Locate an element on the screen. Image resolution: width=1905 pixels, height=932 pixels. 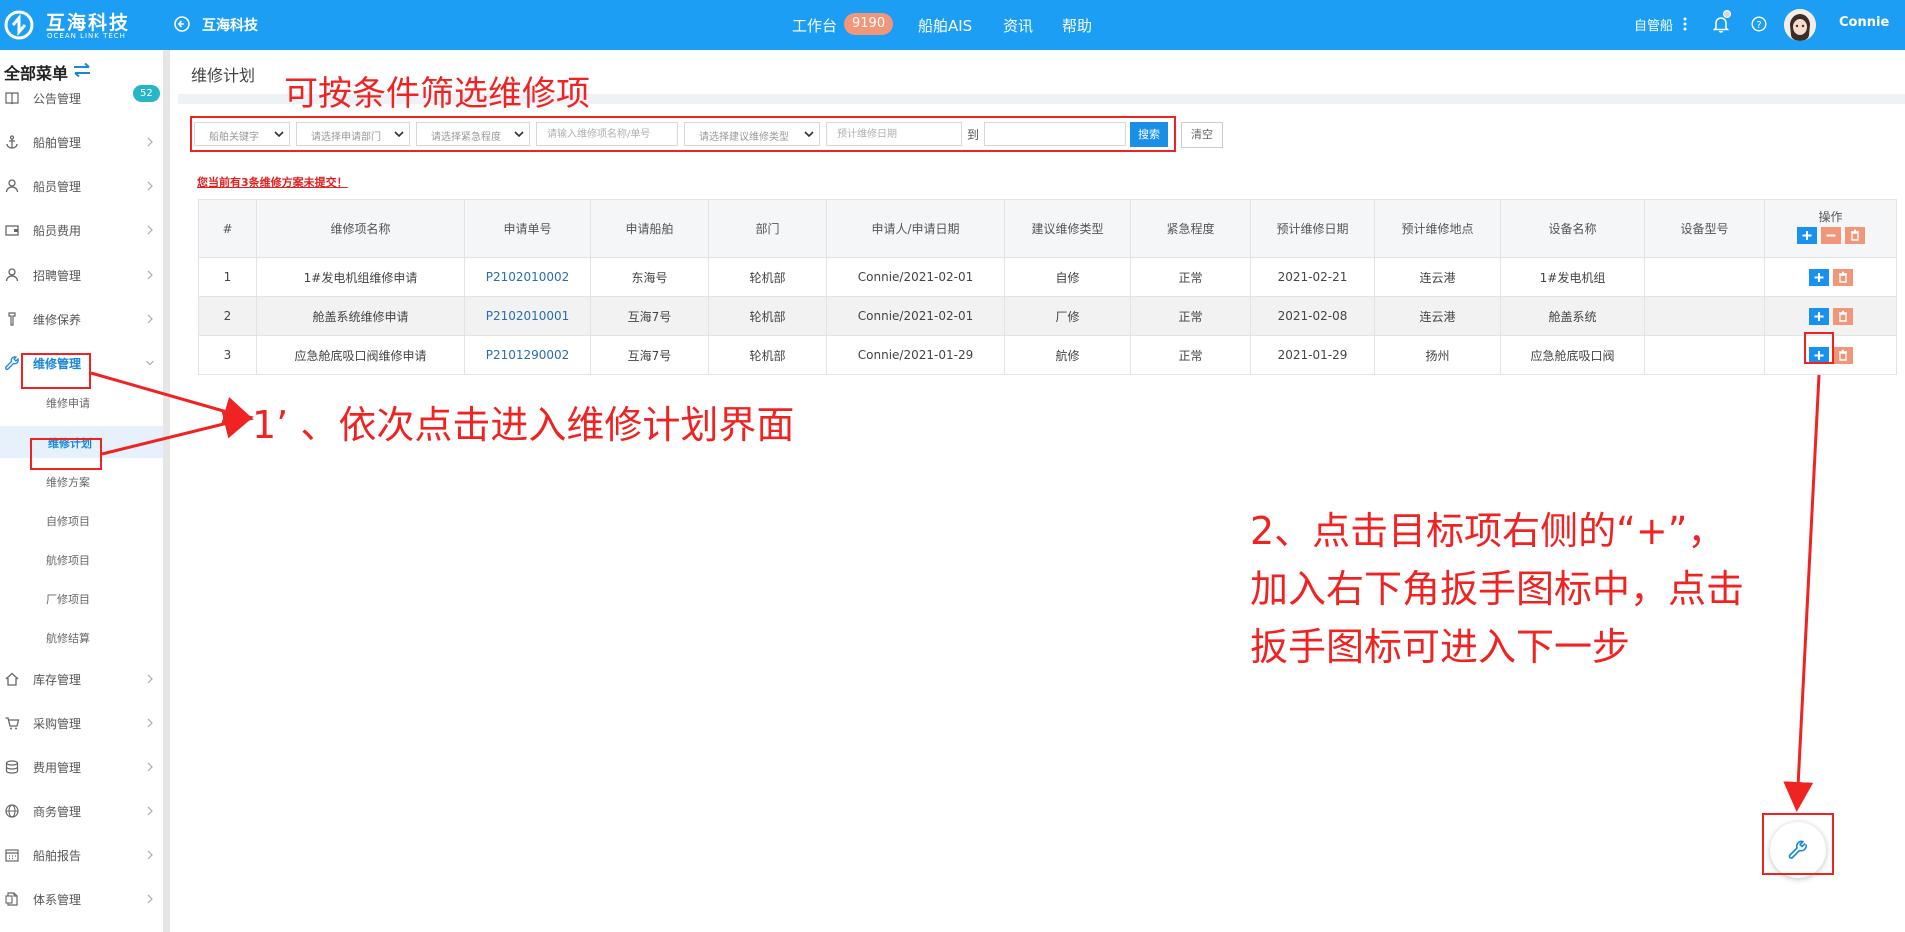
cell-index: 2 is located at coordinates (227, 316).